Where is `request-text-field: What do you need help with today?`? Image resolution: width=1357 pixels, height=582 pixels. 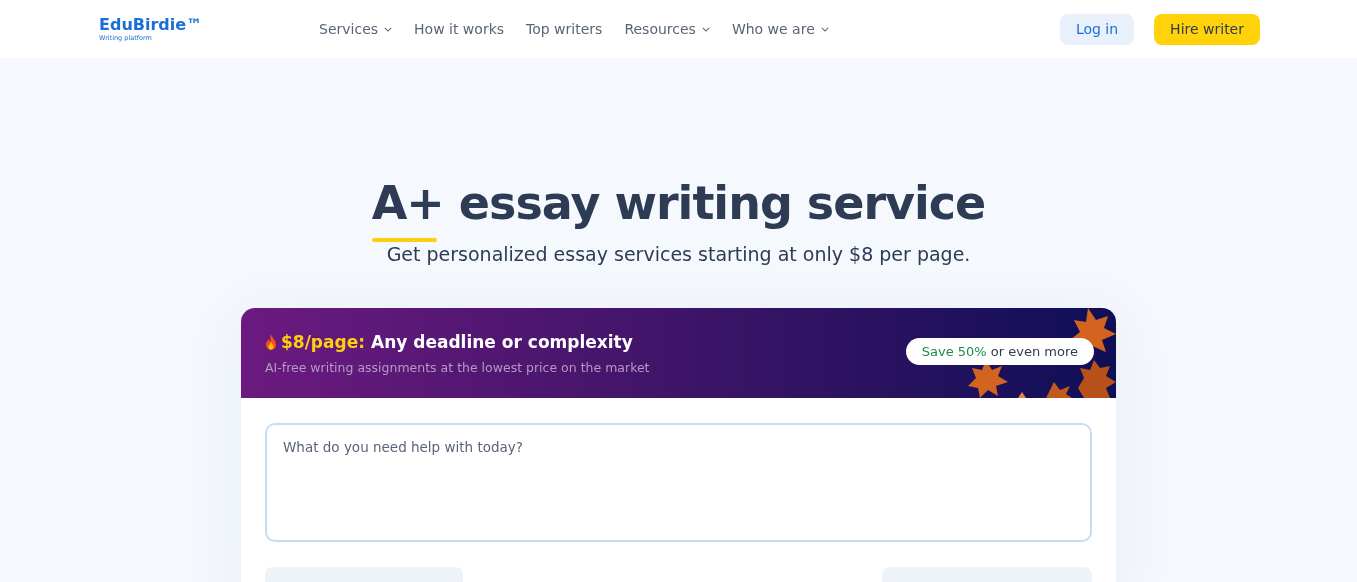
request-text-field: What do you need help with today? is located at coordinates (678, 482).